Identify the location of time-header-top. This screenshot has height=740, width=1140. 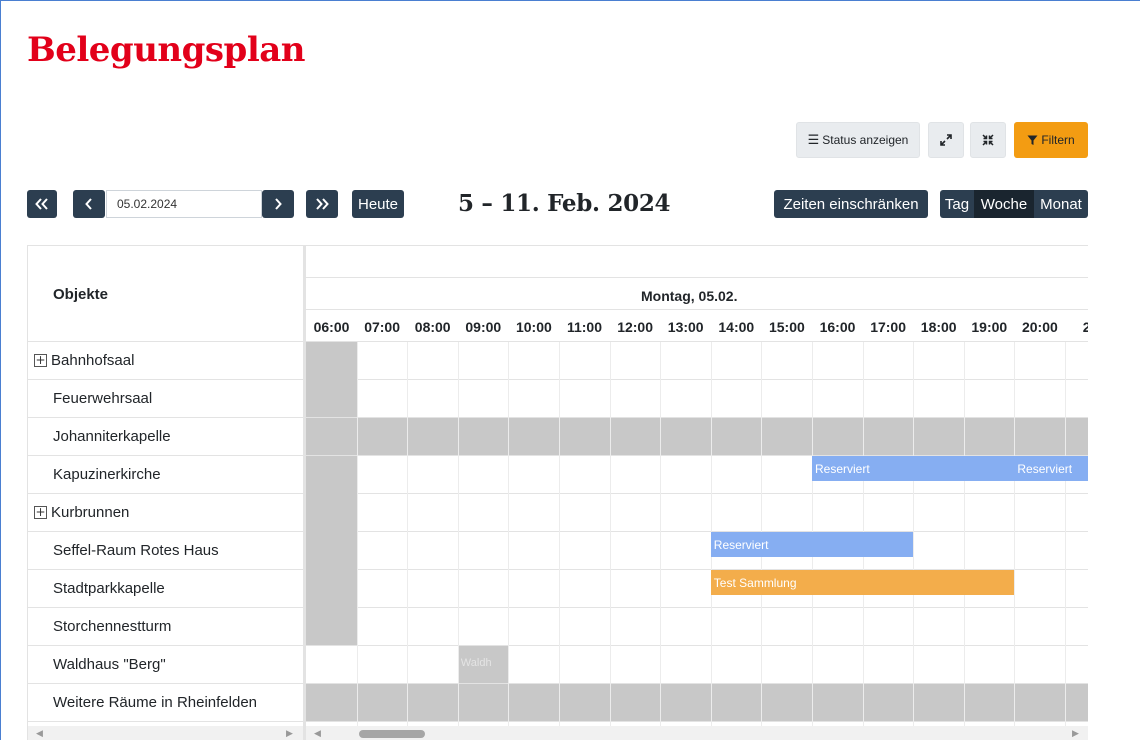
(697, 262).